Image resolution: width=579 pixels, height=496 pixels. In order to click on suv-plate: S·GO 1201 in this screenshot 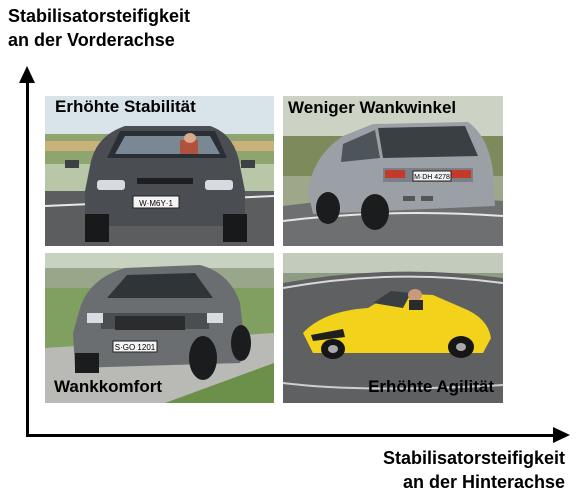, I will do `click(135, 347)`.